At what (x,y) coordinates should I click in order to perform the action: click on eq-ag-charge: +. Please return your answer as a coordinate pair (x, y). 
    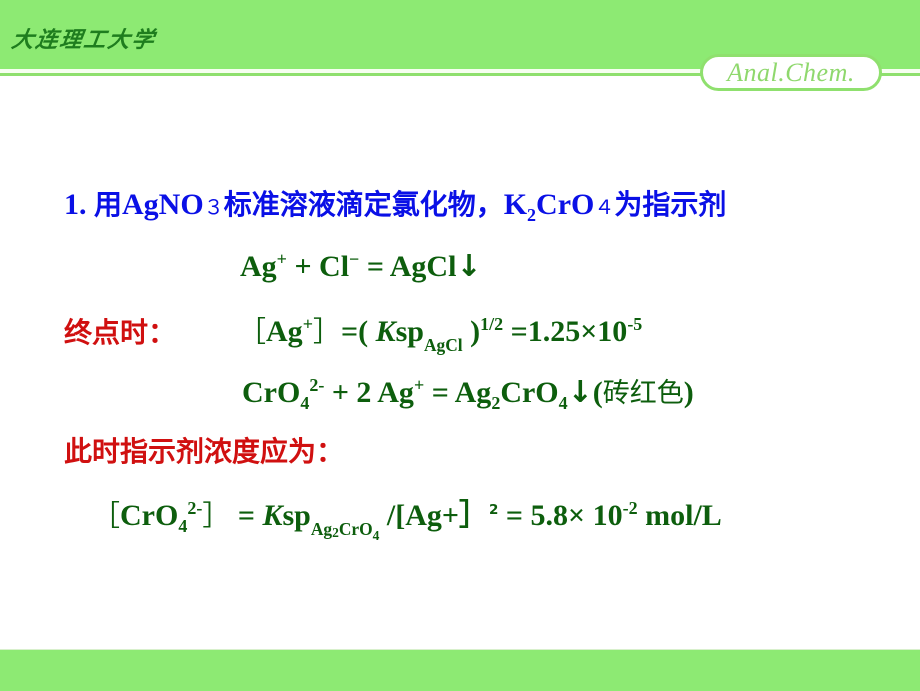
    Looking at the image, I should click on (281, 259).